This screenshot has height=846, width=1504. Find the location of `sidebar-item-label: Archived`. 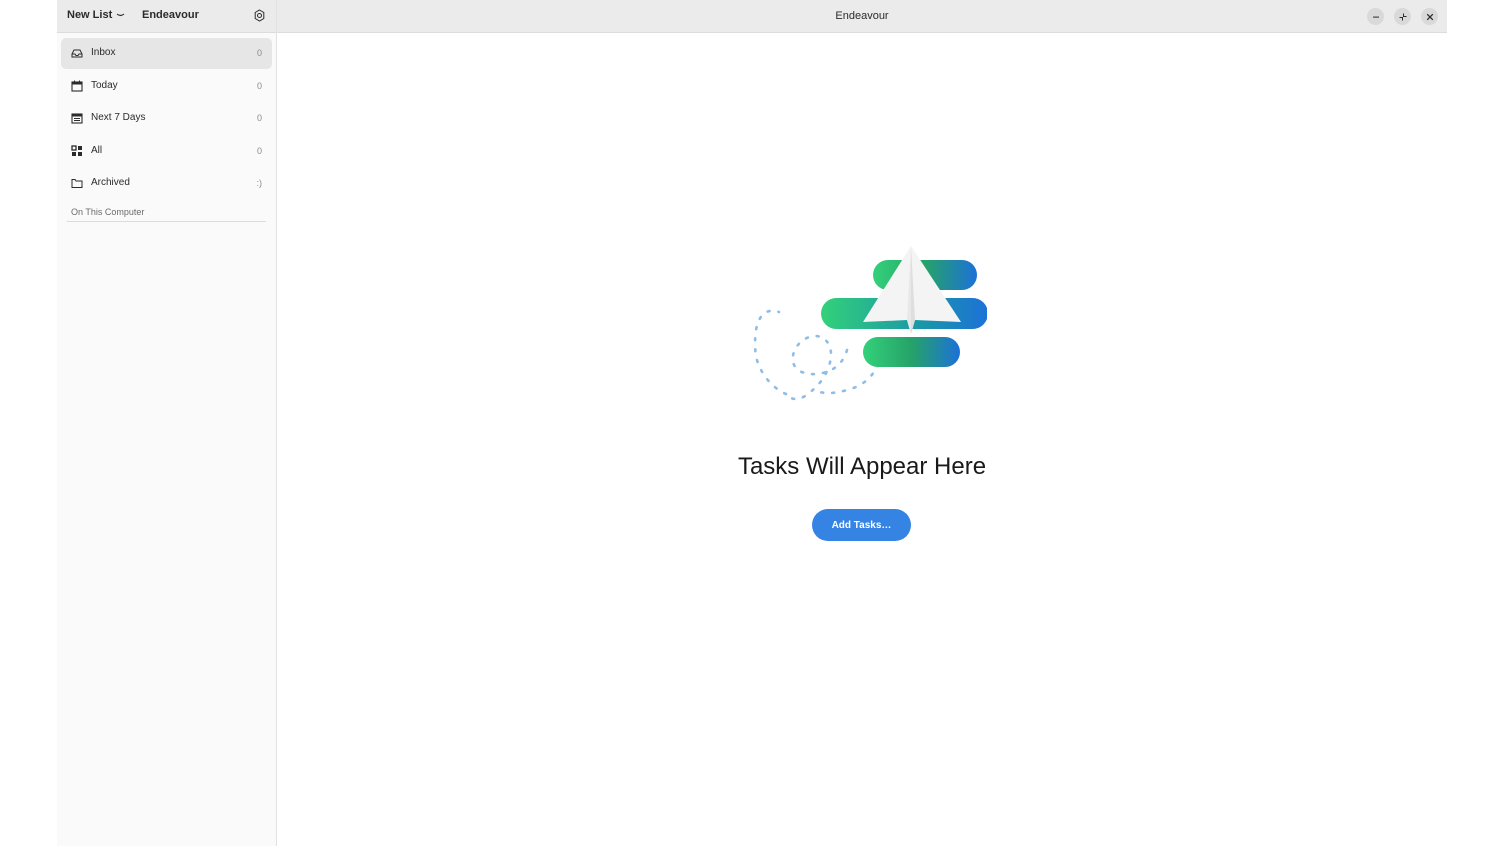

sidebar-item-label: Archived is located at coordinates (110, 183).